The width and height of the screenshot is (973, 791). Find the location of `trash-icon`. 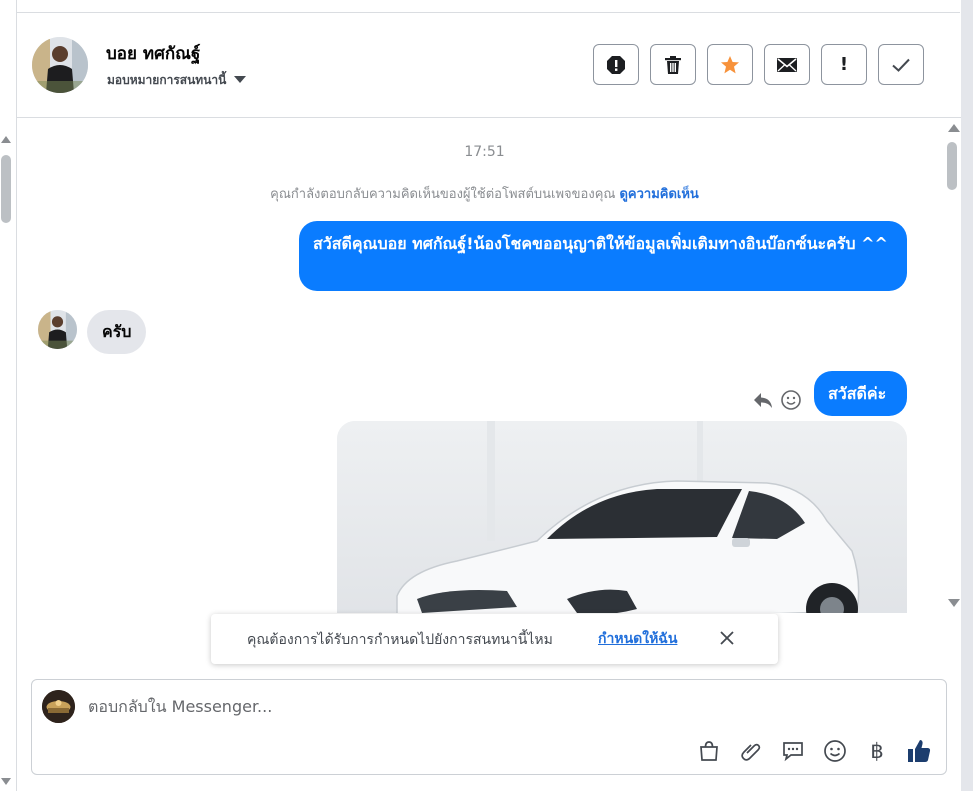

trash-icon is located at coordinates (673, 64).